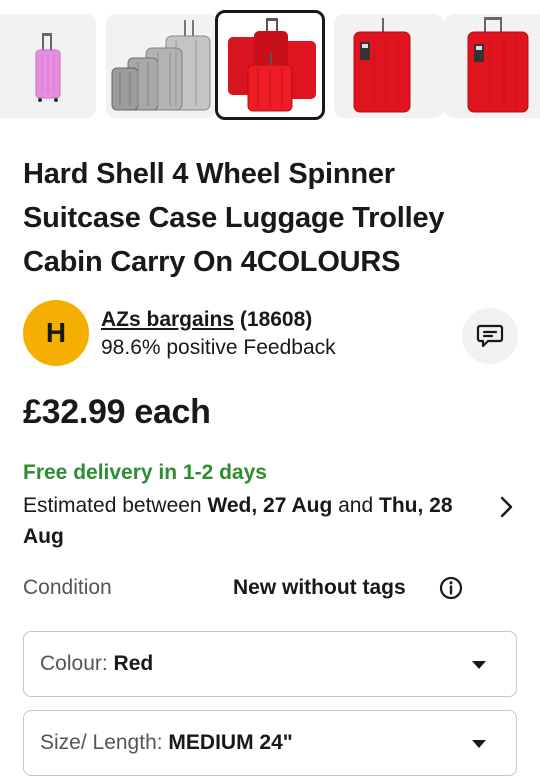 The width and height of the screenshot is (540, 779). What do you see at coordinates (276, 319) in the screenshot?
I see `seller-feedback-count: (18608)` at bounding box center [276, 319].